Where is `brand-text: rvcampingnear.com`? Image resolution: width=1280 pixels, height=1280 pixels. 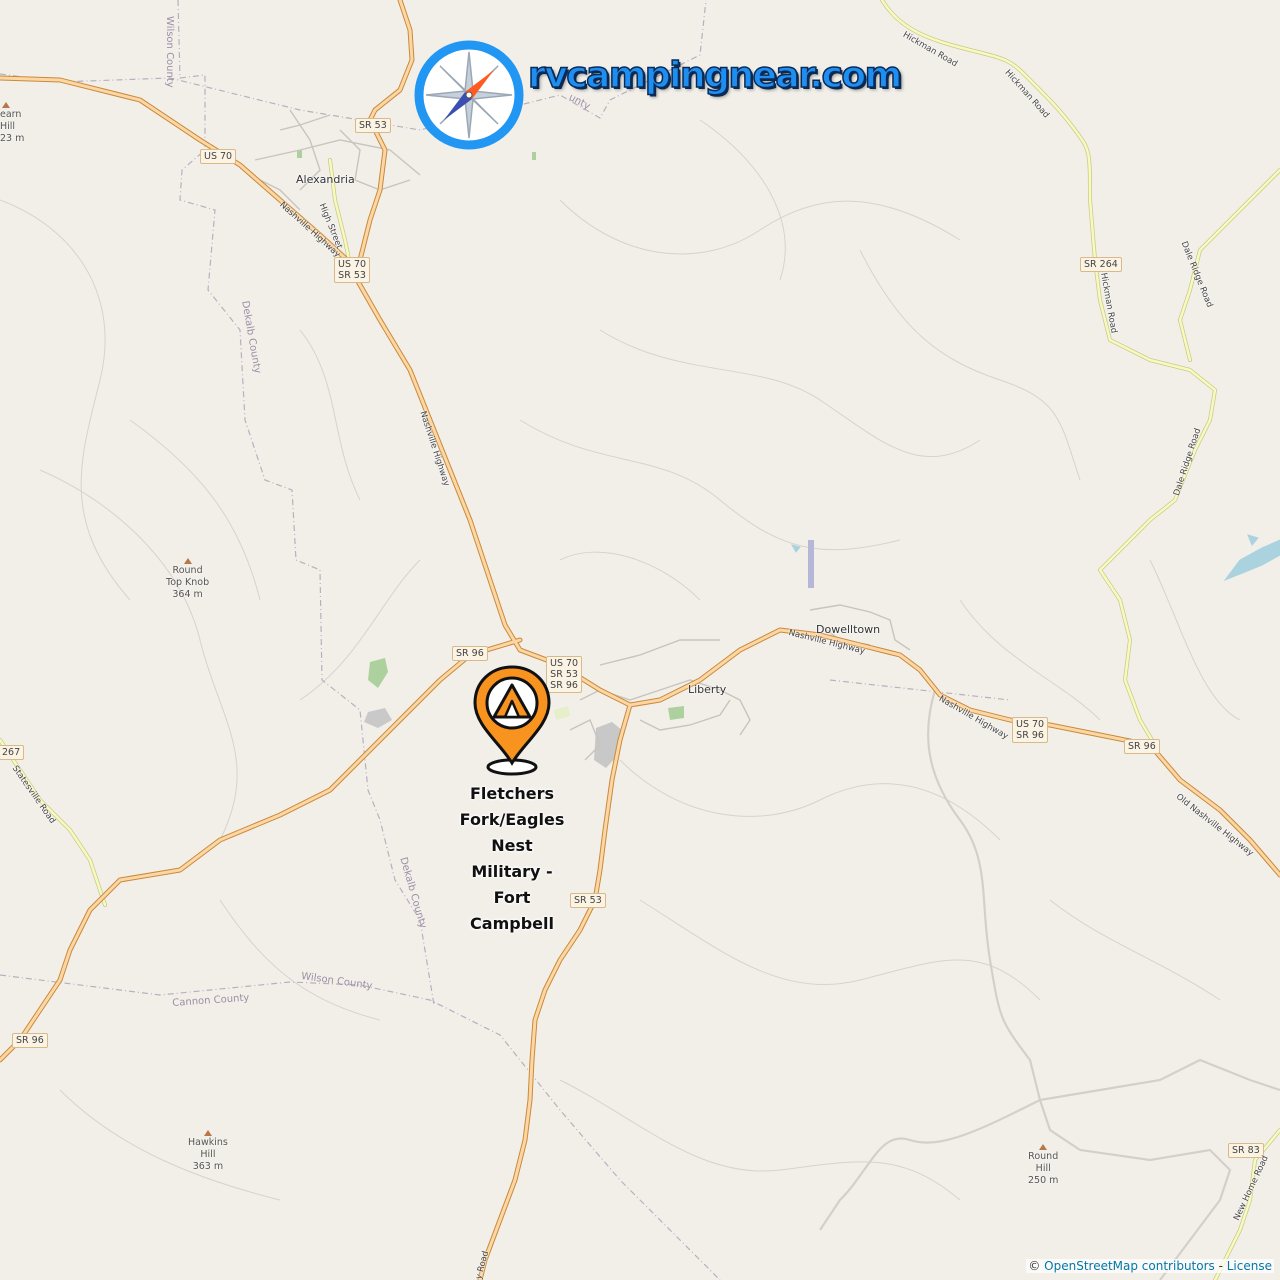 brand-text: rvcampingnear.com is located at coordinates (715, 75).